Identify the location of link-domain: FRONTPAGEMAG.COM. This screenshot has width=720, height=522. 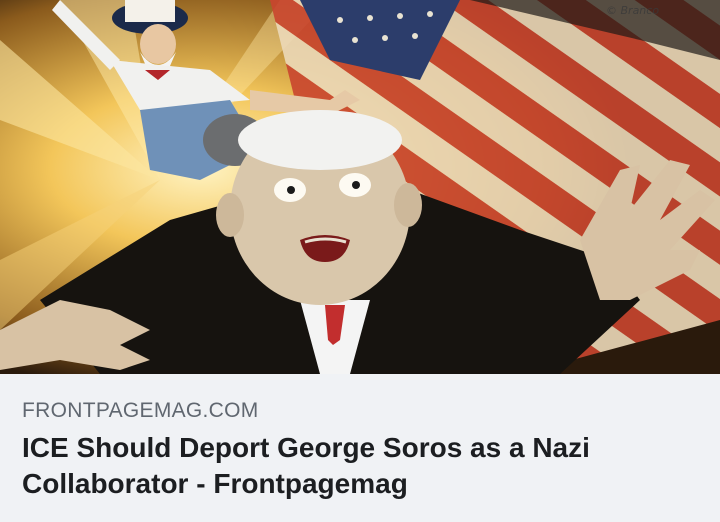
(140, 410).